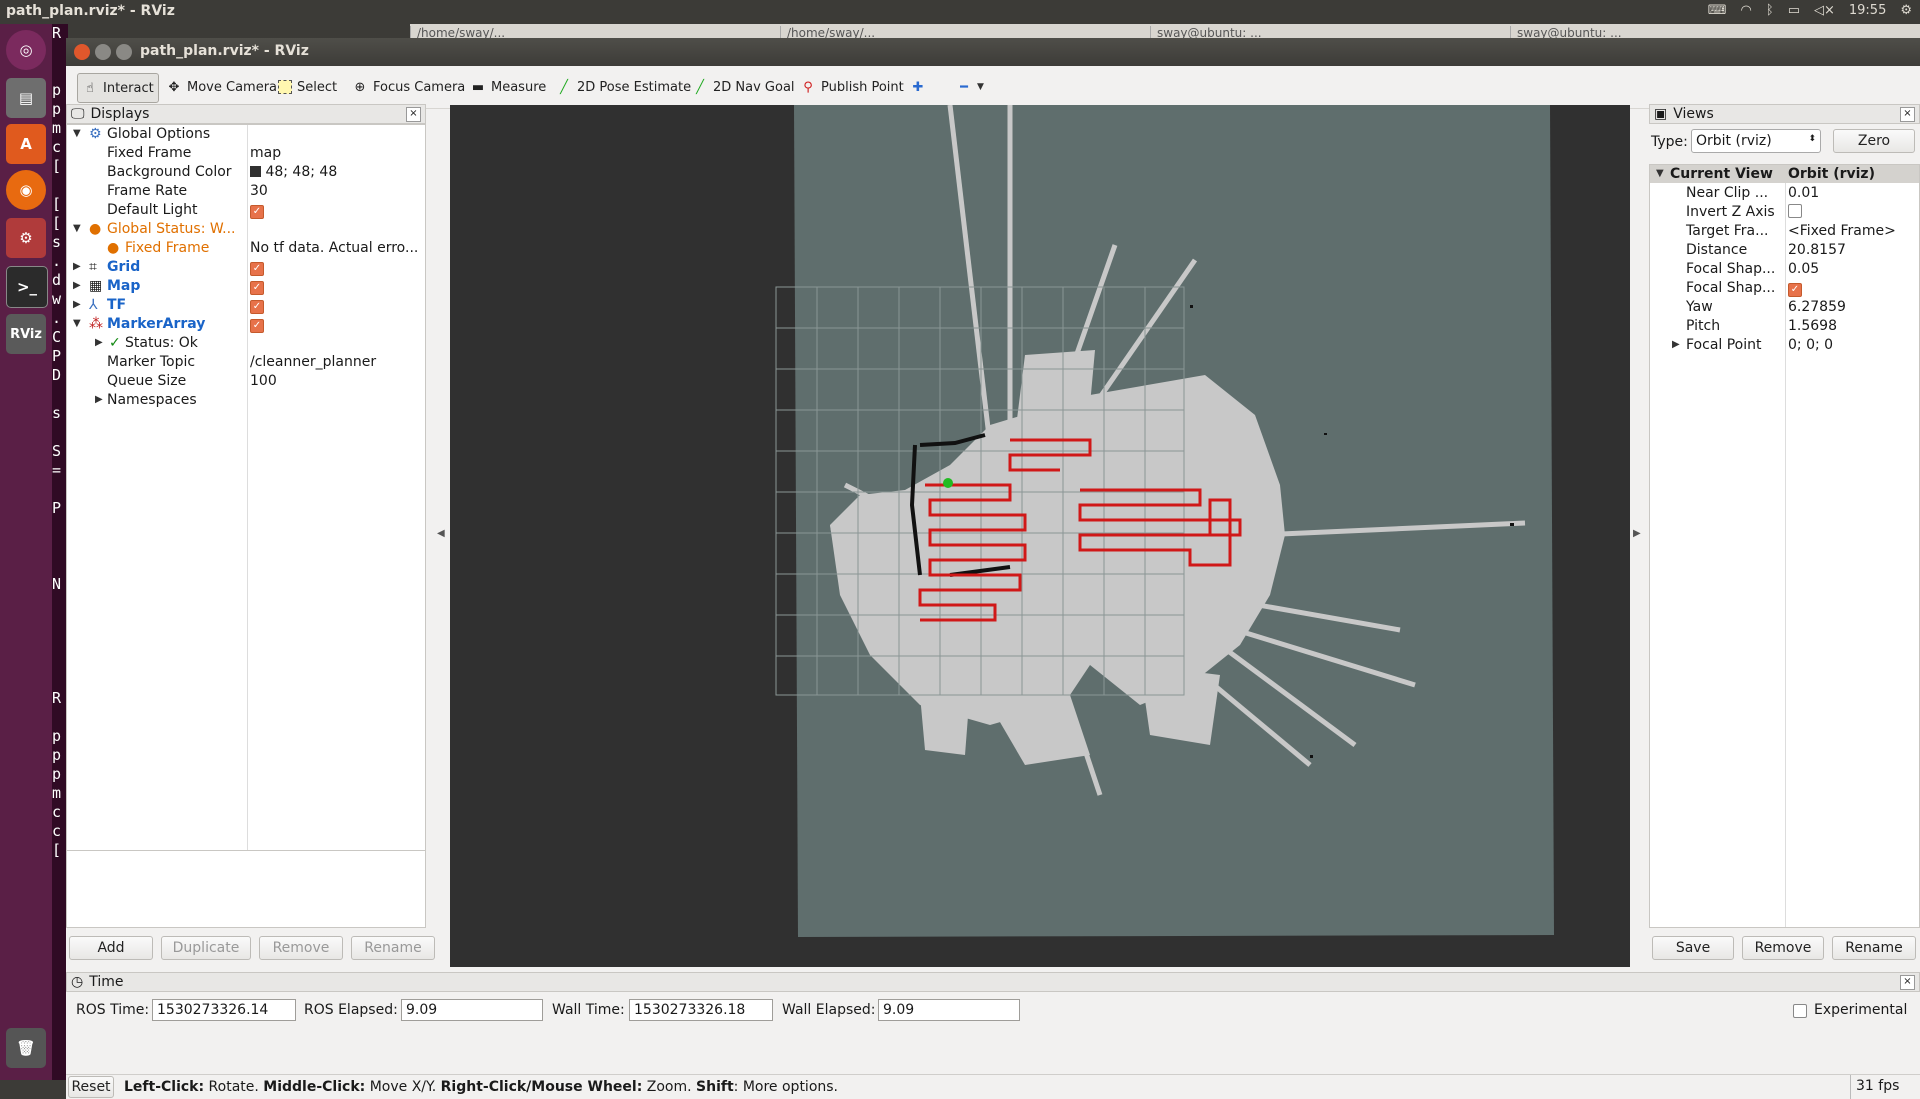 The image size is (1920, 1099). What do you see at coordinates (246, 191) in the screenshot?
I see `tree-row-frame-rate: Frame Rate 30` at bounding box center [246, 191].